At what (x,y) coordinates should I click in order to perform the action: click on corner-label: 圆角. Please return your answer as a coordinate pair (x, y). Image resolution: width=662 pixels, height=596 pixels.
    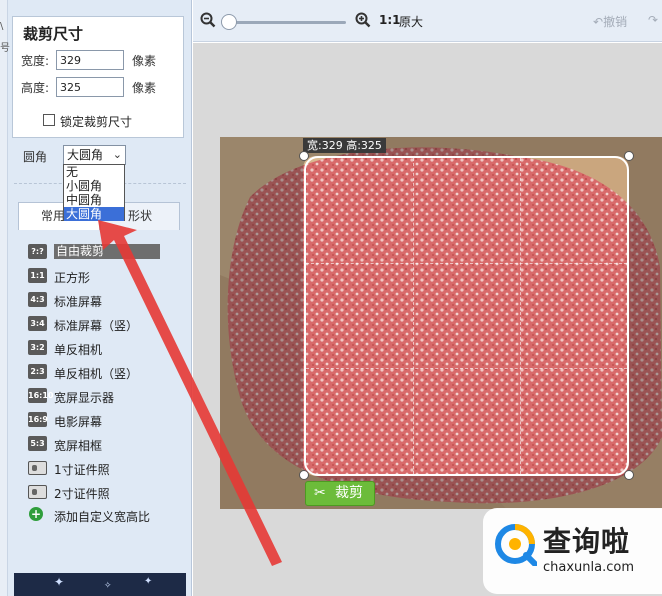
    Looking at the image, I should click on (35, 157).